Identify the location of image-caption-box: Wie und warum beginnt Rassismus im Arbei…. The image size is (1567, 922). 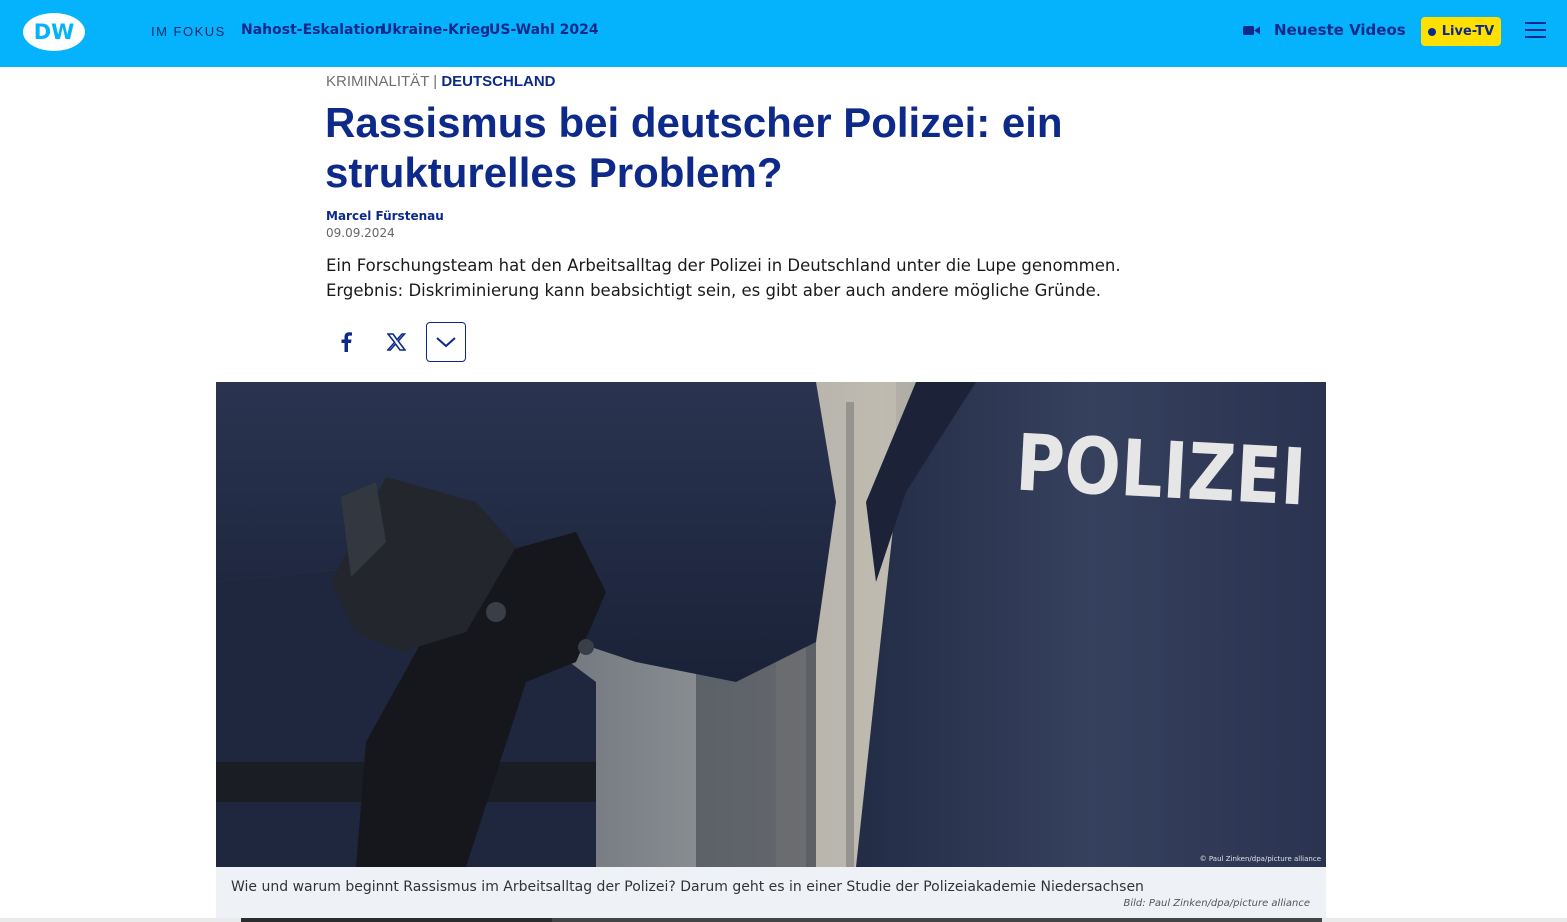
(771, 892).